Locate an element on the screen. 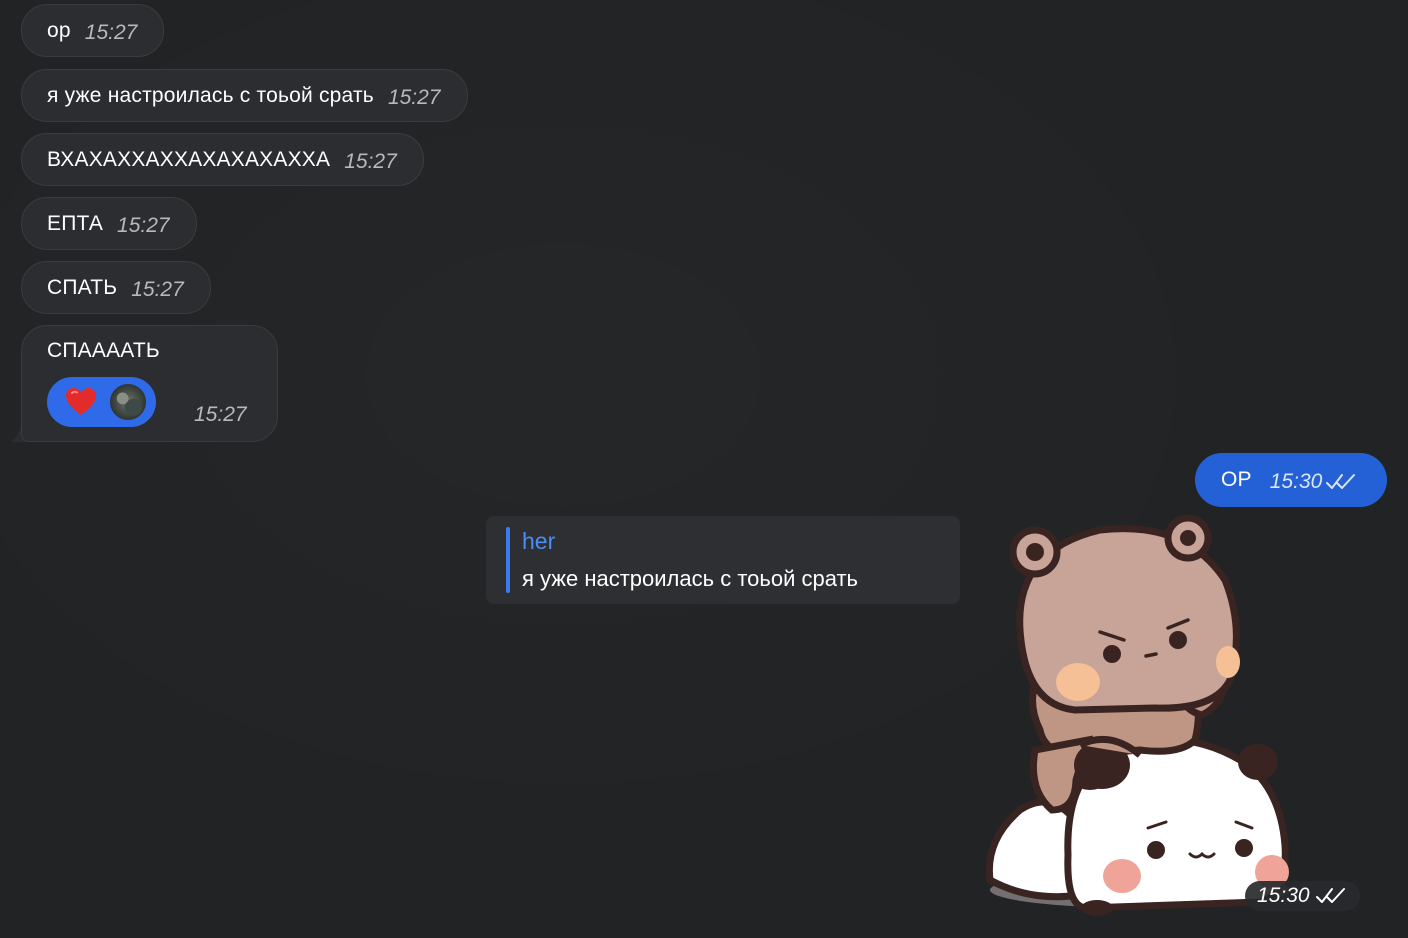 The image size is (1408, 938). sticker-time-badge: 15:30 is located at coordinates (1302, 896).